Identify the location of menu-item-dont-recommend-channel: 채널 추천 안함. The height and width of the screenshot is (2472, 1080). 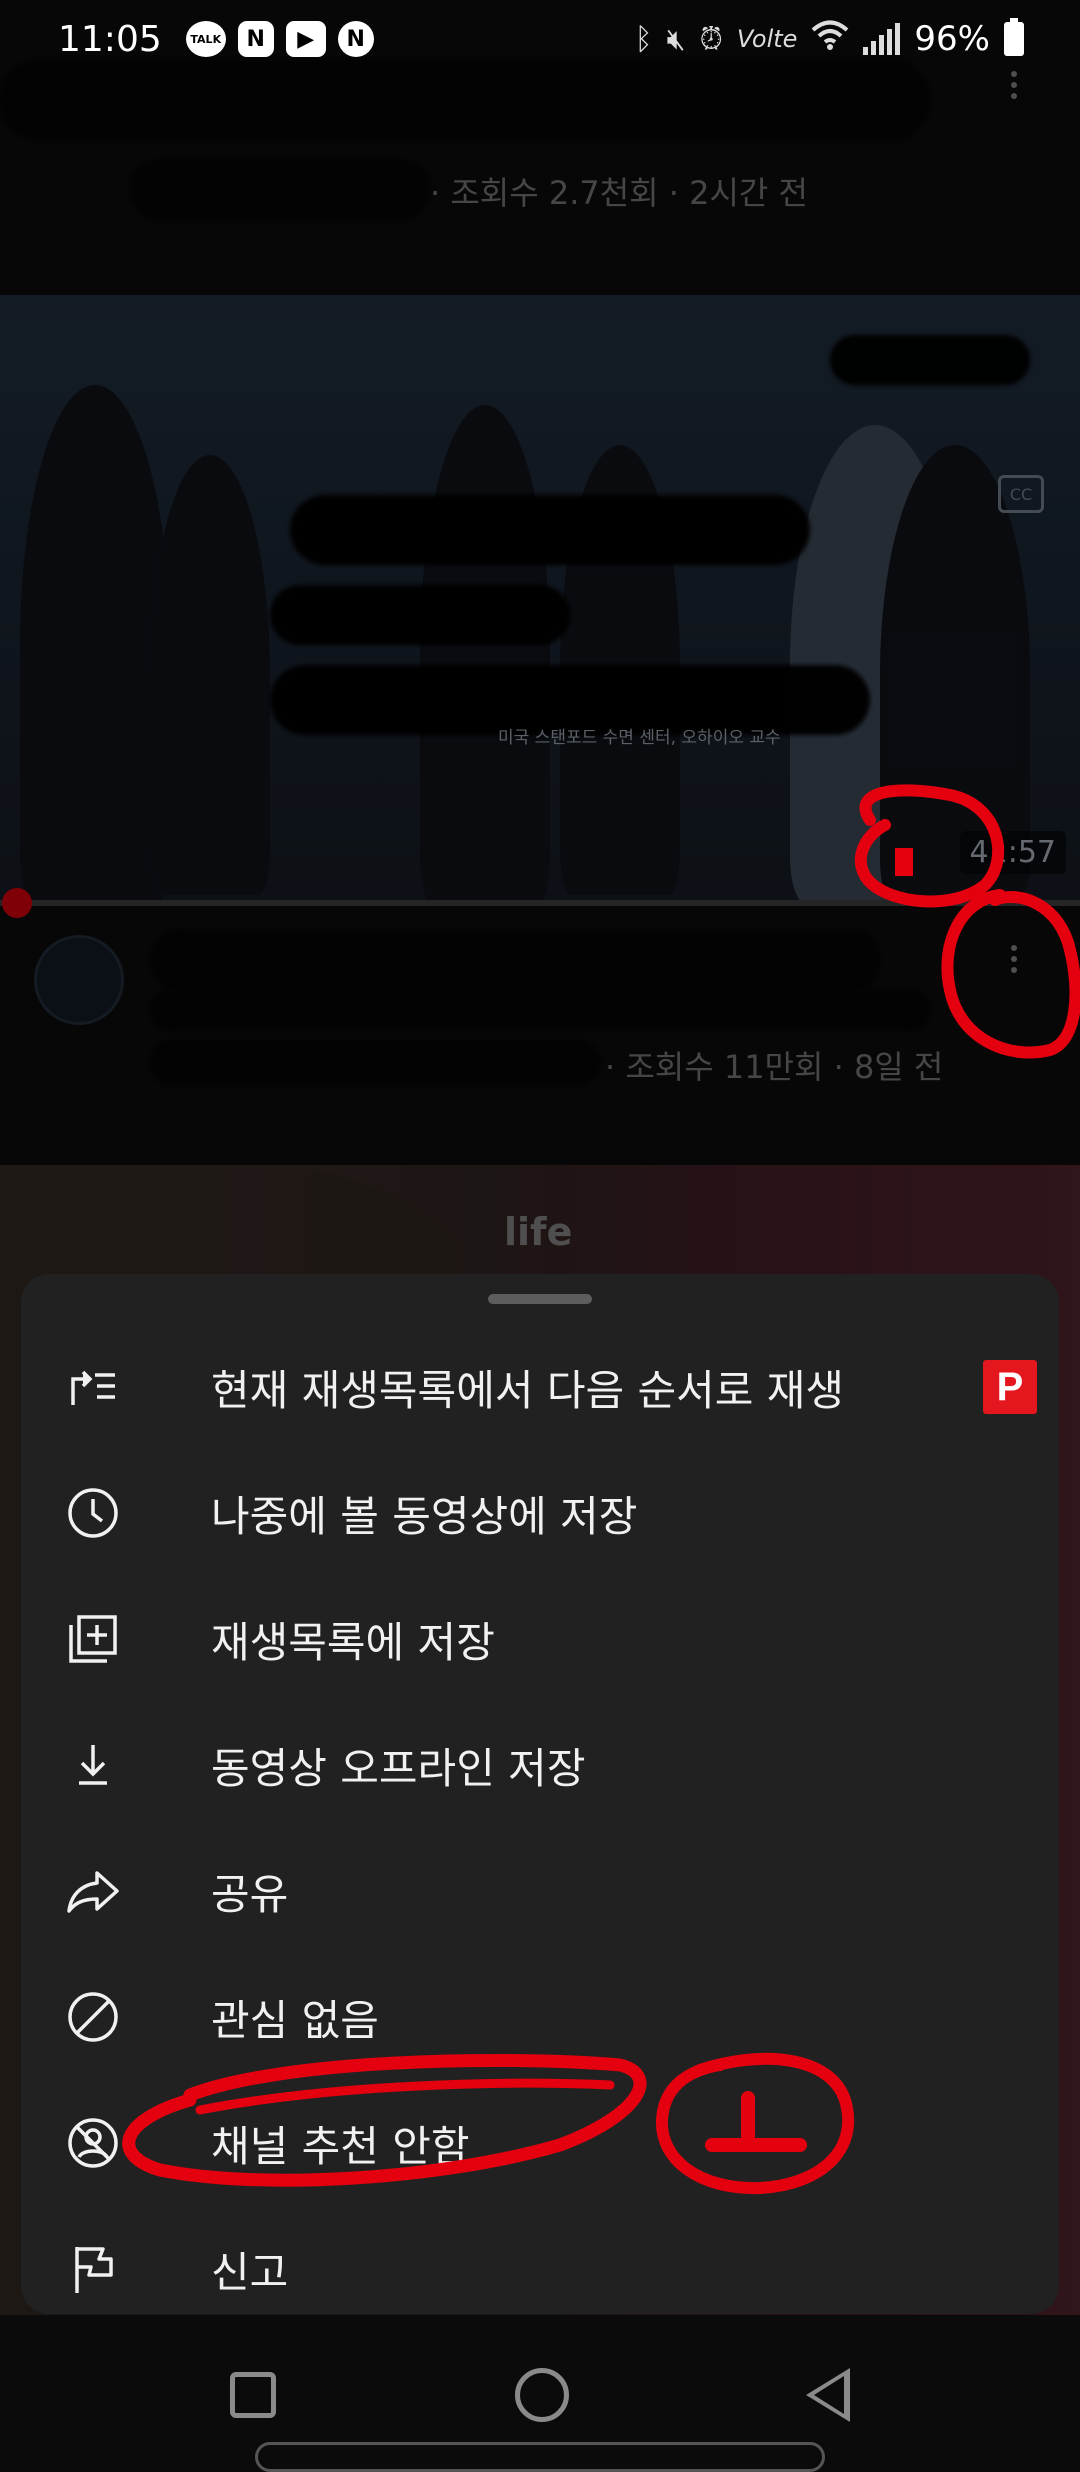
(540, 2143).